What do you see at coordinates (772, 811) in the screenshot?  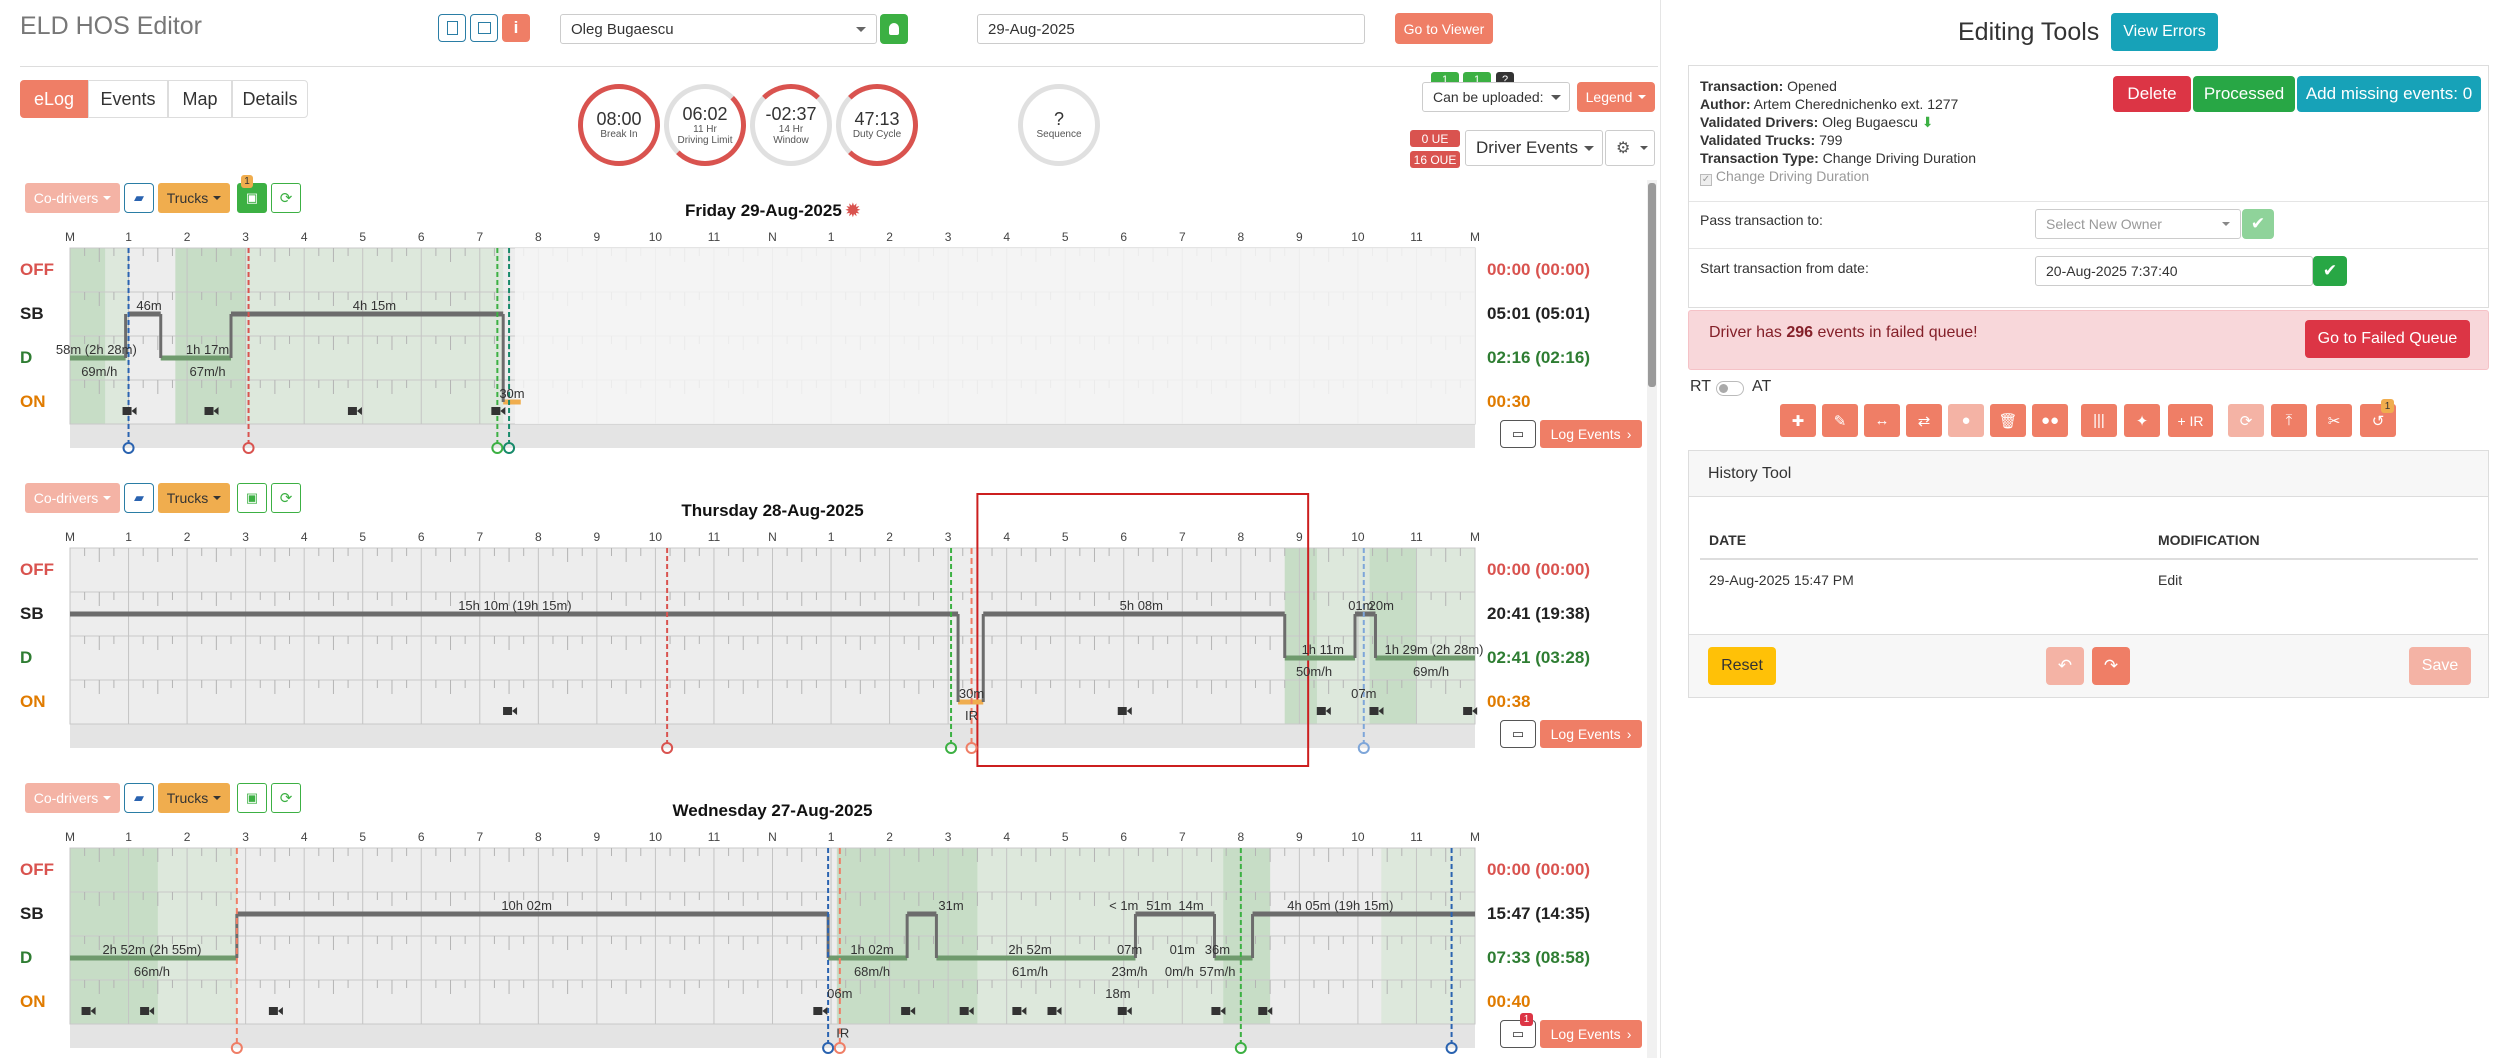 I see `day-title: Wednesday 27-Aug-2025` at bounding box center [772, 811].